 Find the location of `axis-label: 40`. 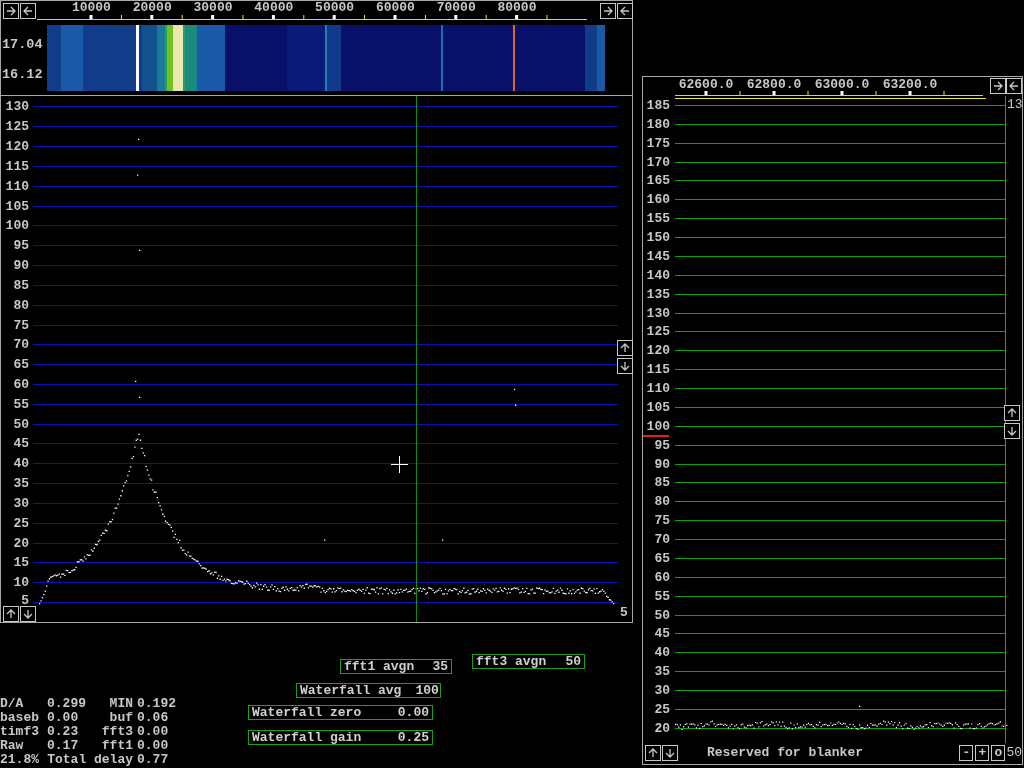

axis-label: 40 is located at coordinates (661, 653).